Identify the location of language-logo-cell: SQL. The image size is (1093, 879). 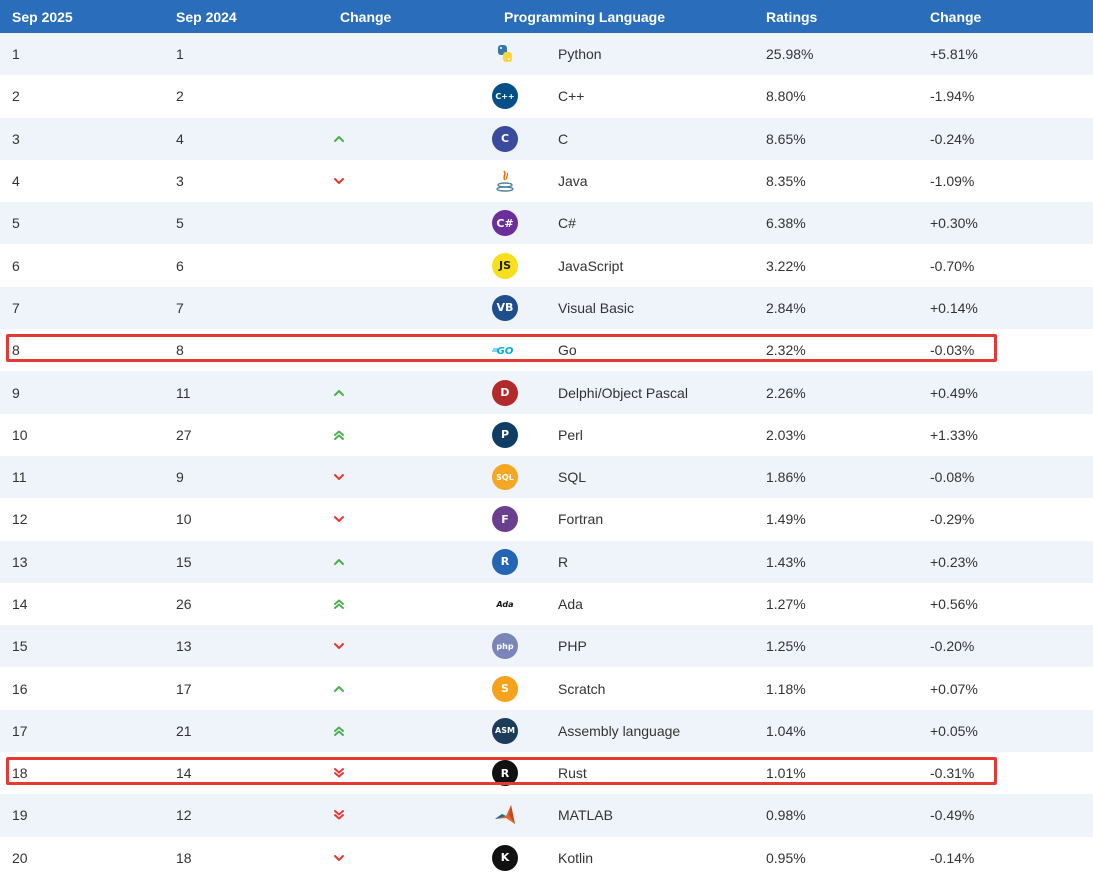
(519, 477).